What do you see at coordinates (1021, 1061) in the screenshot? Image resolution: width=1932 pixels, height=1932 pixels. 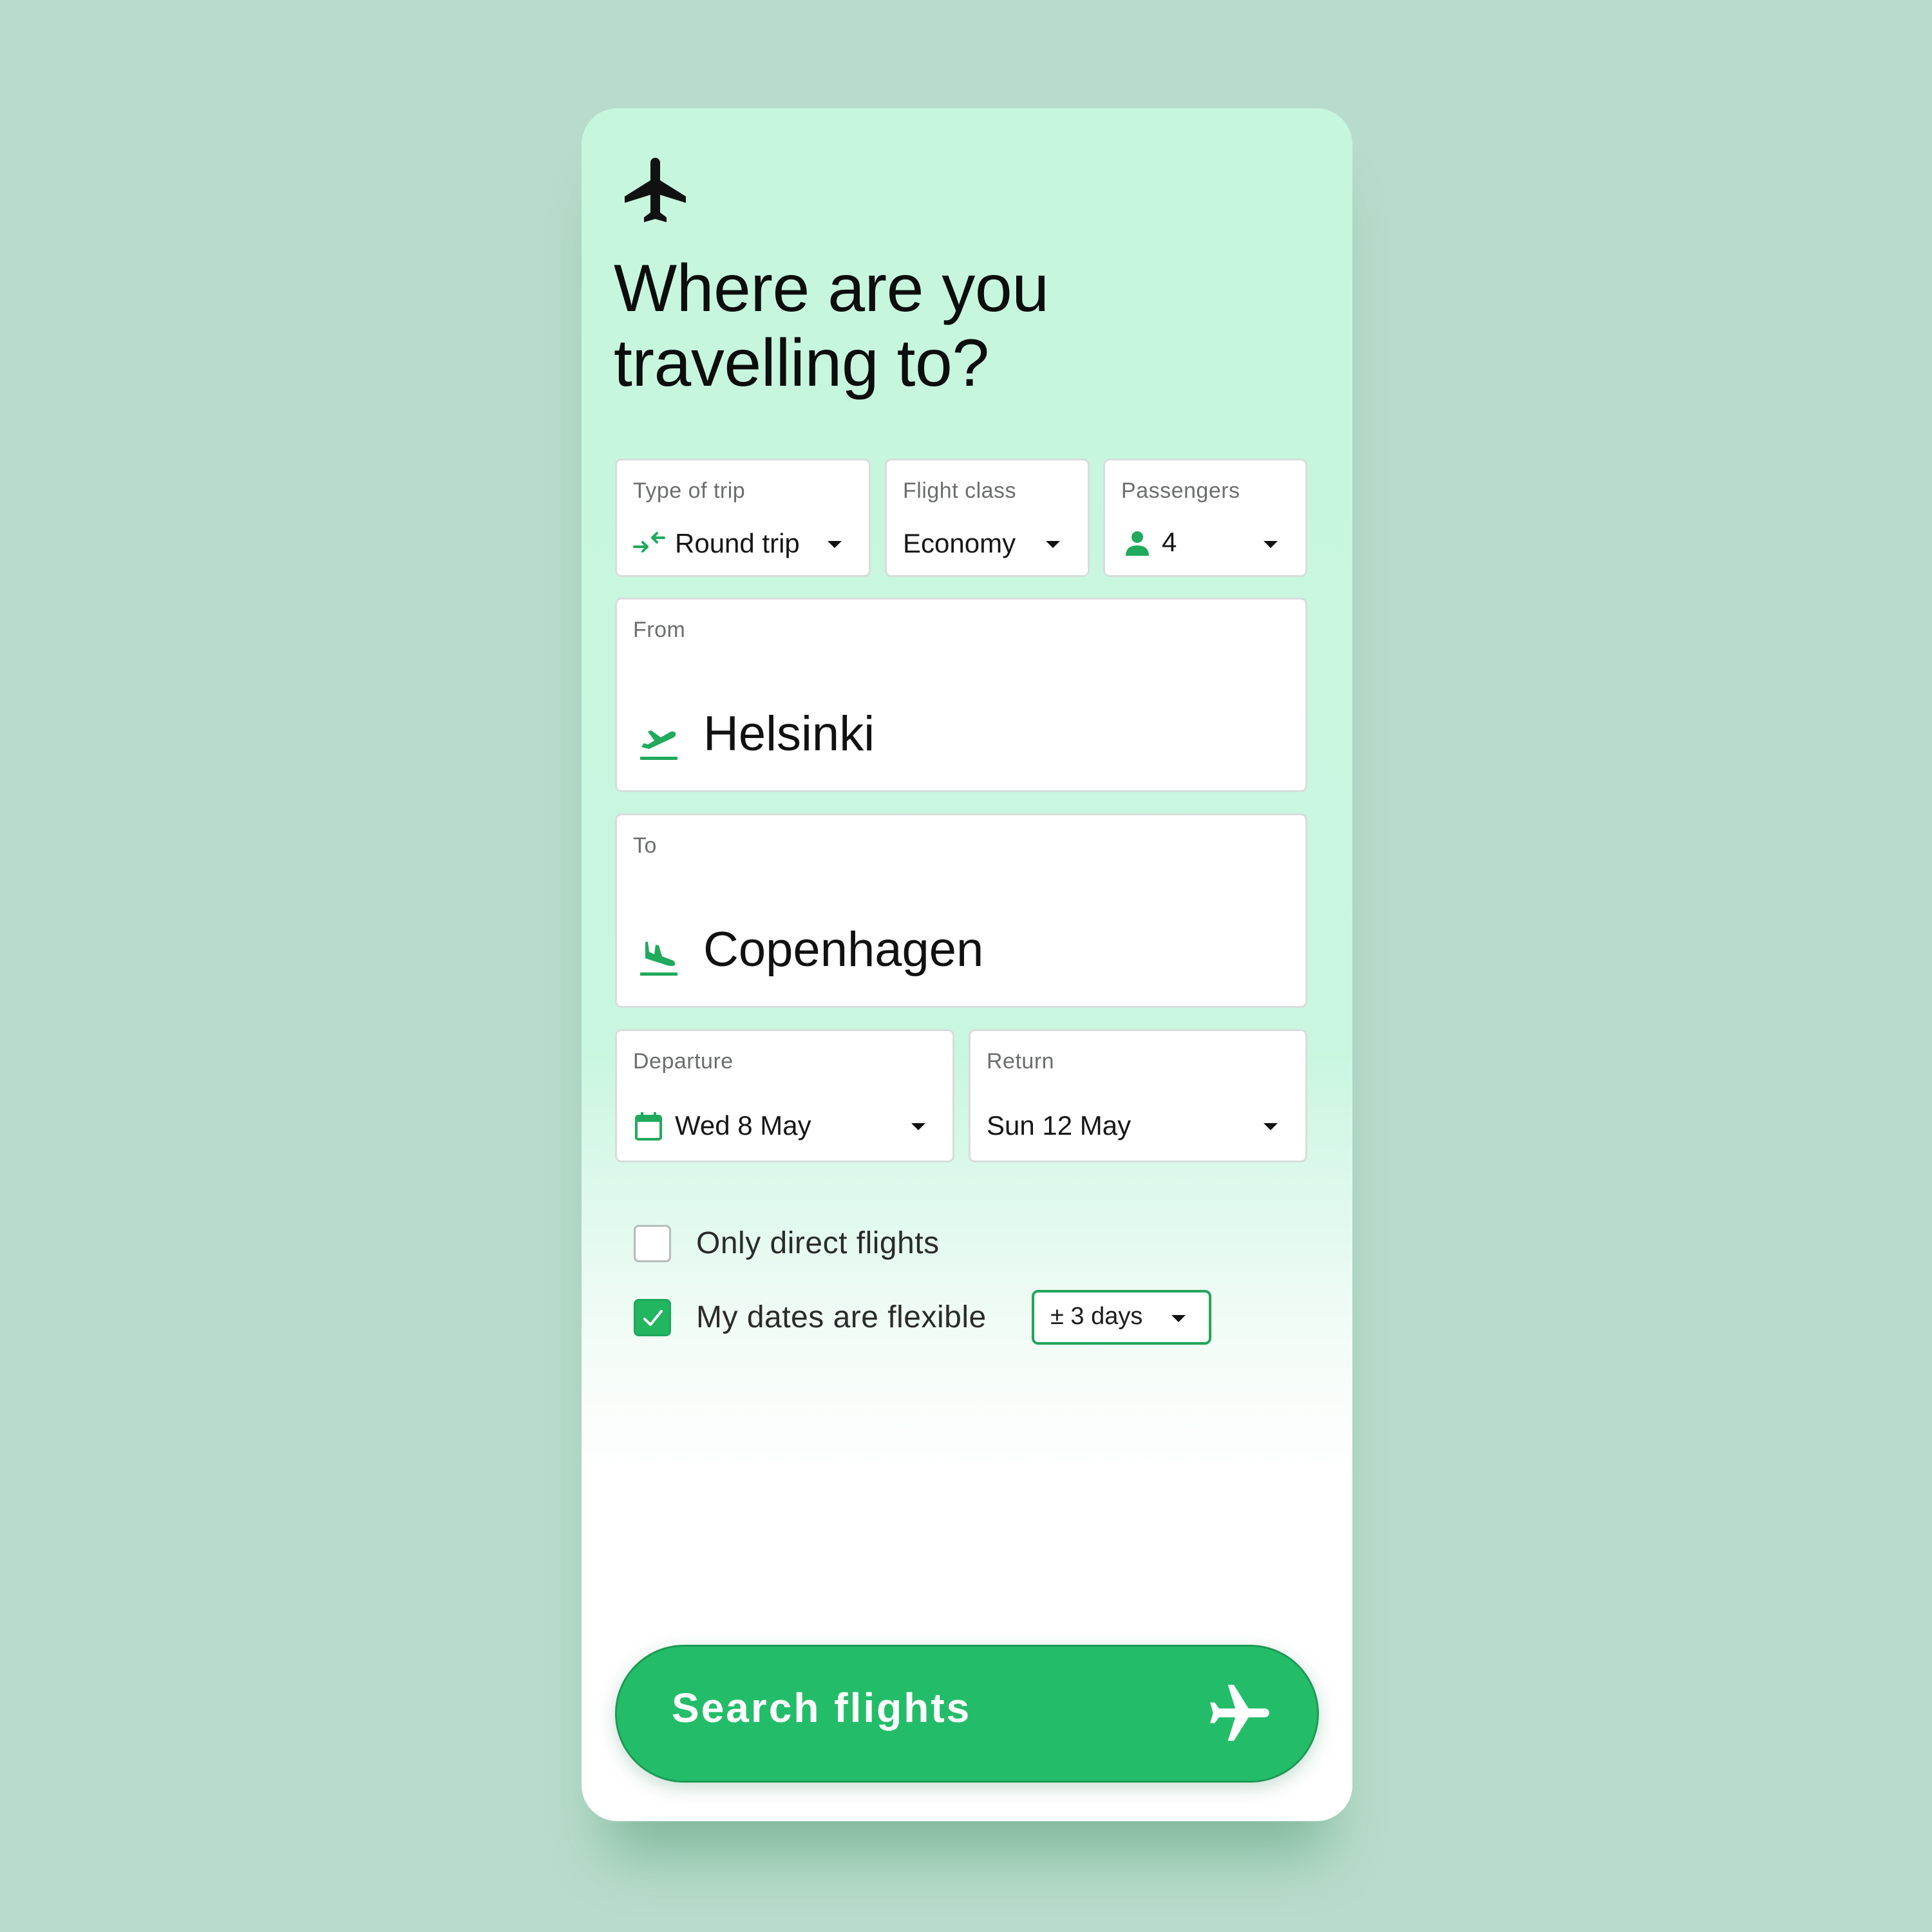 I see `return-label: Return` at bounding box center [1021, 1061].